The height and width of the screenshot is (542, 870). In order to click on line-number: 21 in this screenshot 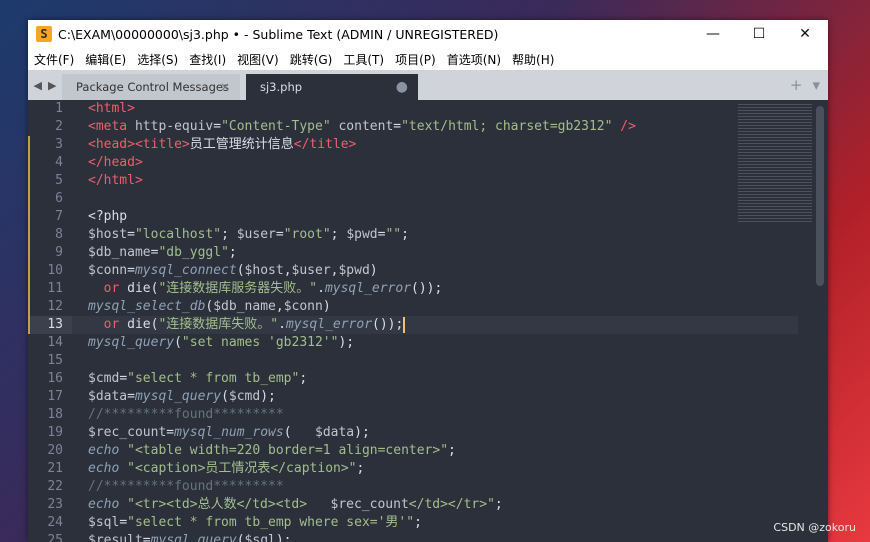, I will do `click(55, 468)`.